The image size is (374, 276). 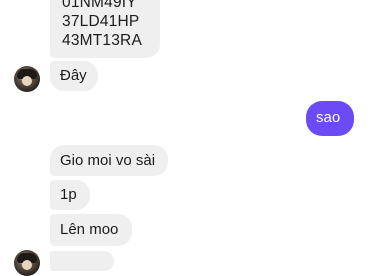 I want to click on code-line-2: 37LD41HP, so click(x=101, y=21).